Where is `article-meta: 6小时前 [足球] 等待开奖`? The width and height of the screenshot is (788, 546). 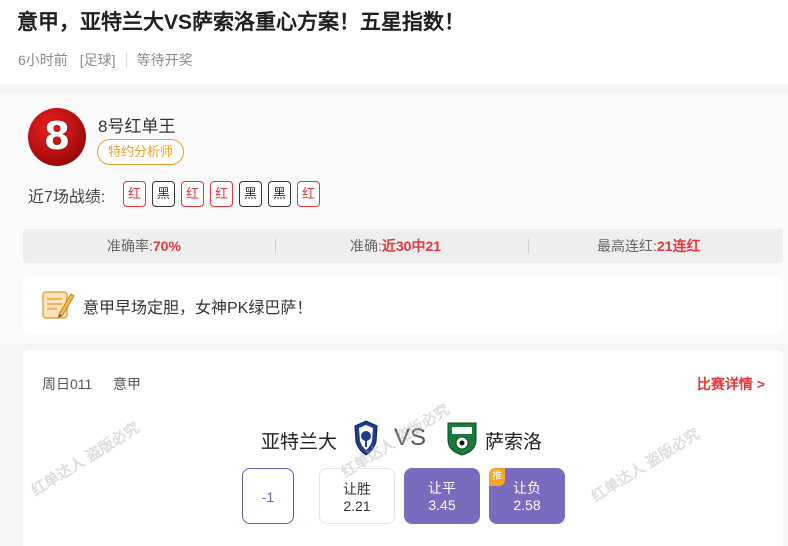 article-meta: 6小时前 [足球] 等待开奖 is located at coordinates (105, 60).